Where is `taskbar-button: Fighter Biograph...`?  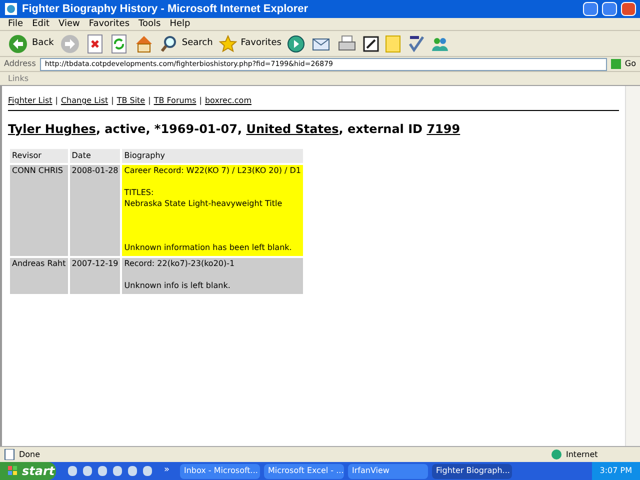
taskbar-button: Fighter Biograph... is located at coordinates (472, 471).